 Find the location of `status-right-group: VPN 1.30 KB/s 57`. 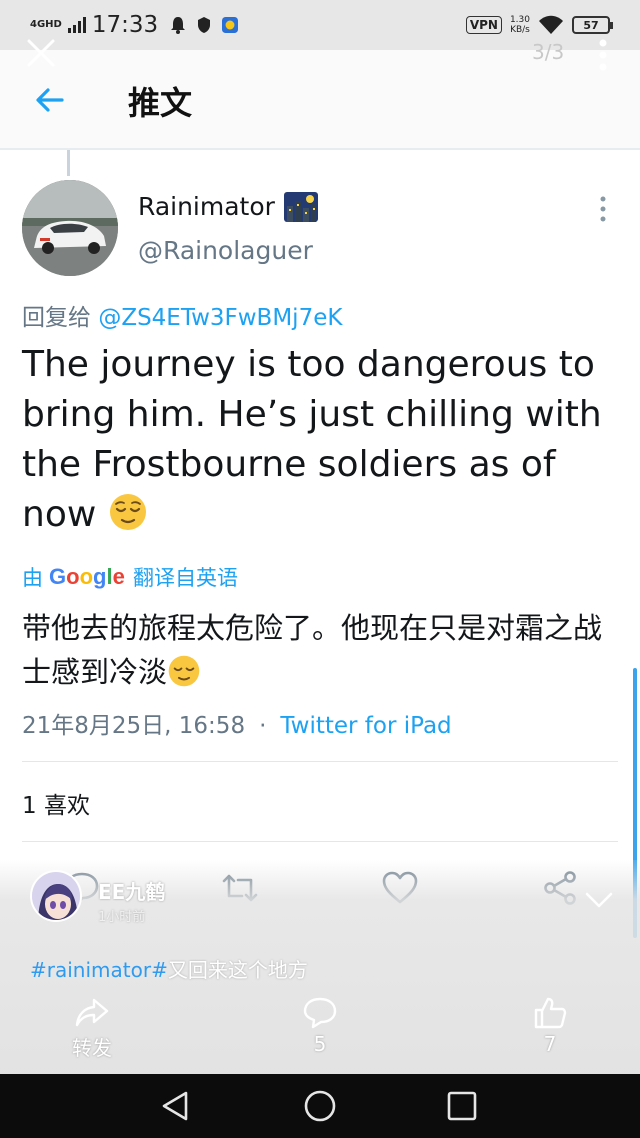

status-right-group: VPN 1.30 KB/s 57 is located at coordinates (539, 25).